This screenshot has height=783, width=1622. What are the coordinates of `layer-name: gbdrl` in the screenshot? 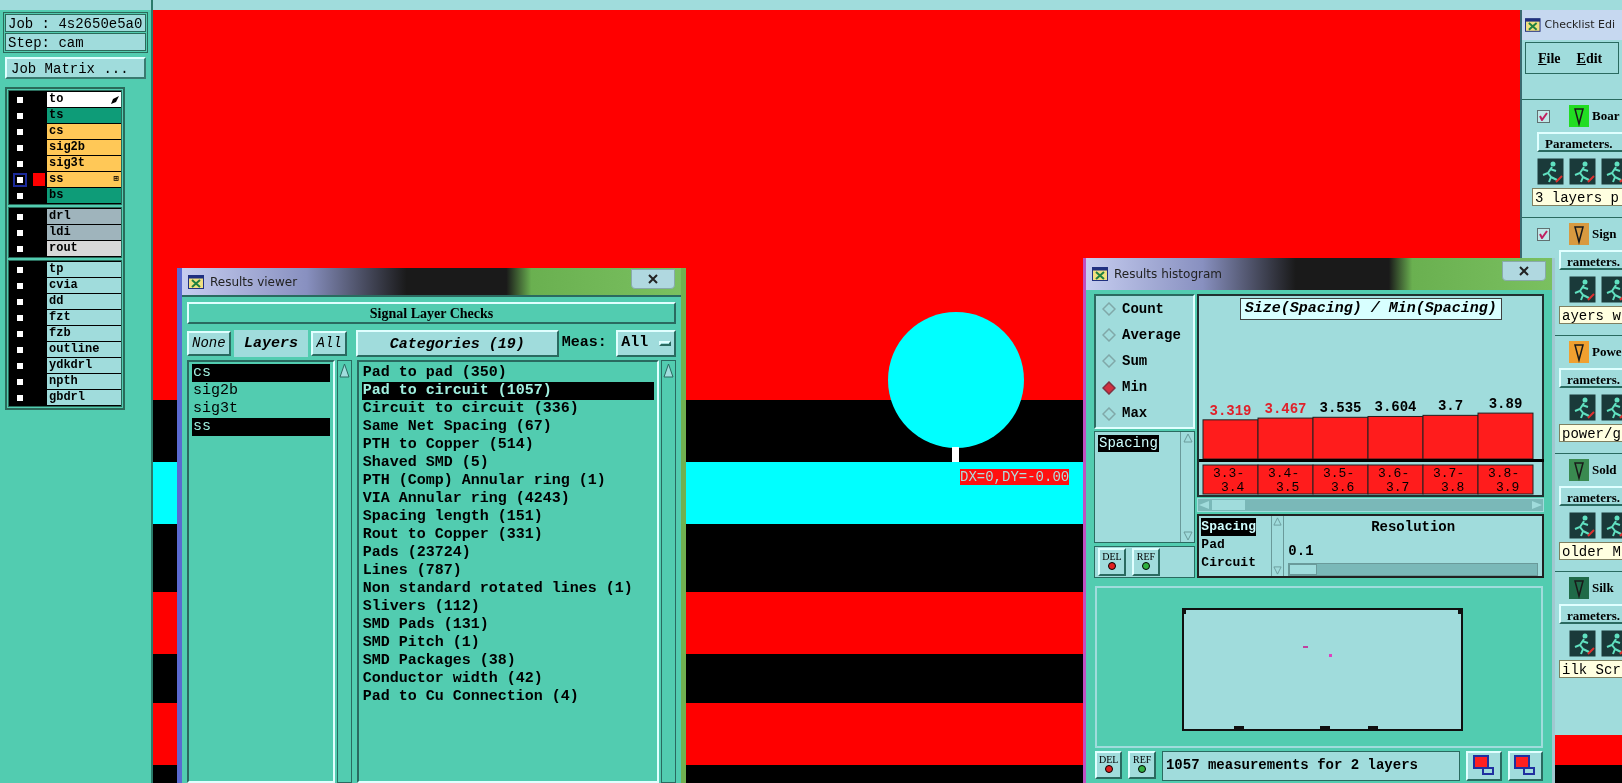 It's located at (84, 397).